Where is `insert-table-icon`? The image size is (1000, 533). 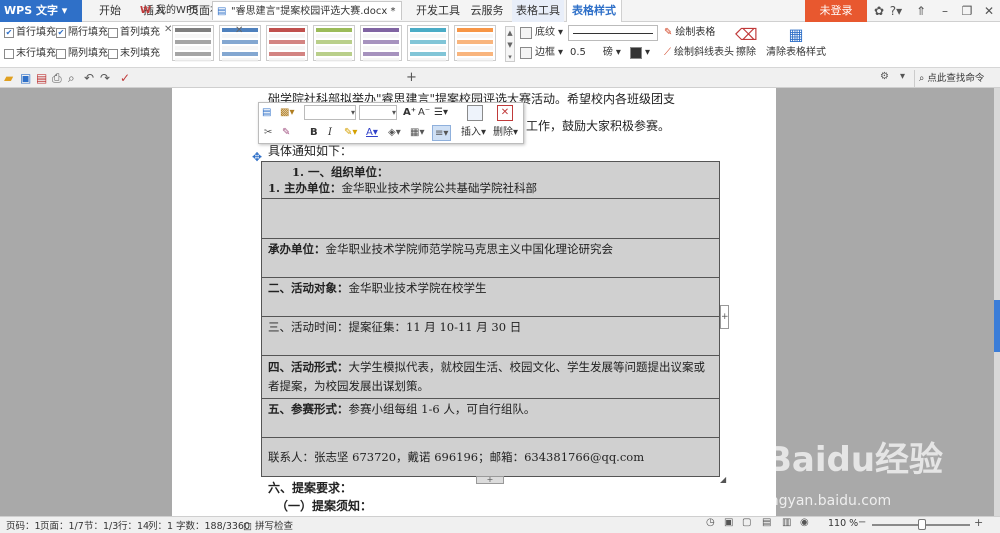
insert-table-icon is located at coordinates (475, 113).